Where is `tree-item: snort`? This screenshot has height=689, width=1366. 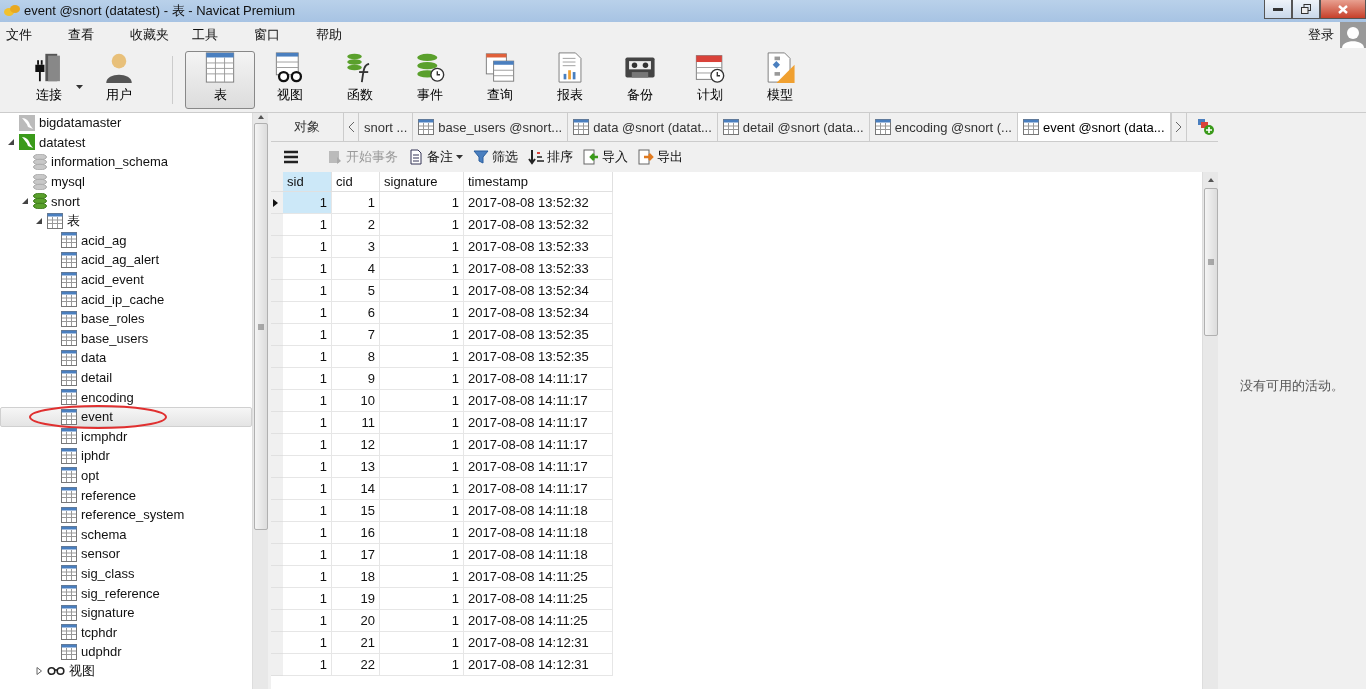
tree-item: snort is located at coordinates (126, 201).